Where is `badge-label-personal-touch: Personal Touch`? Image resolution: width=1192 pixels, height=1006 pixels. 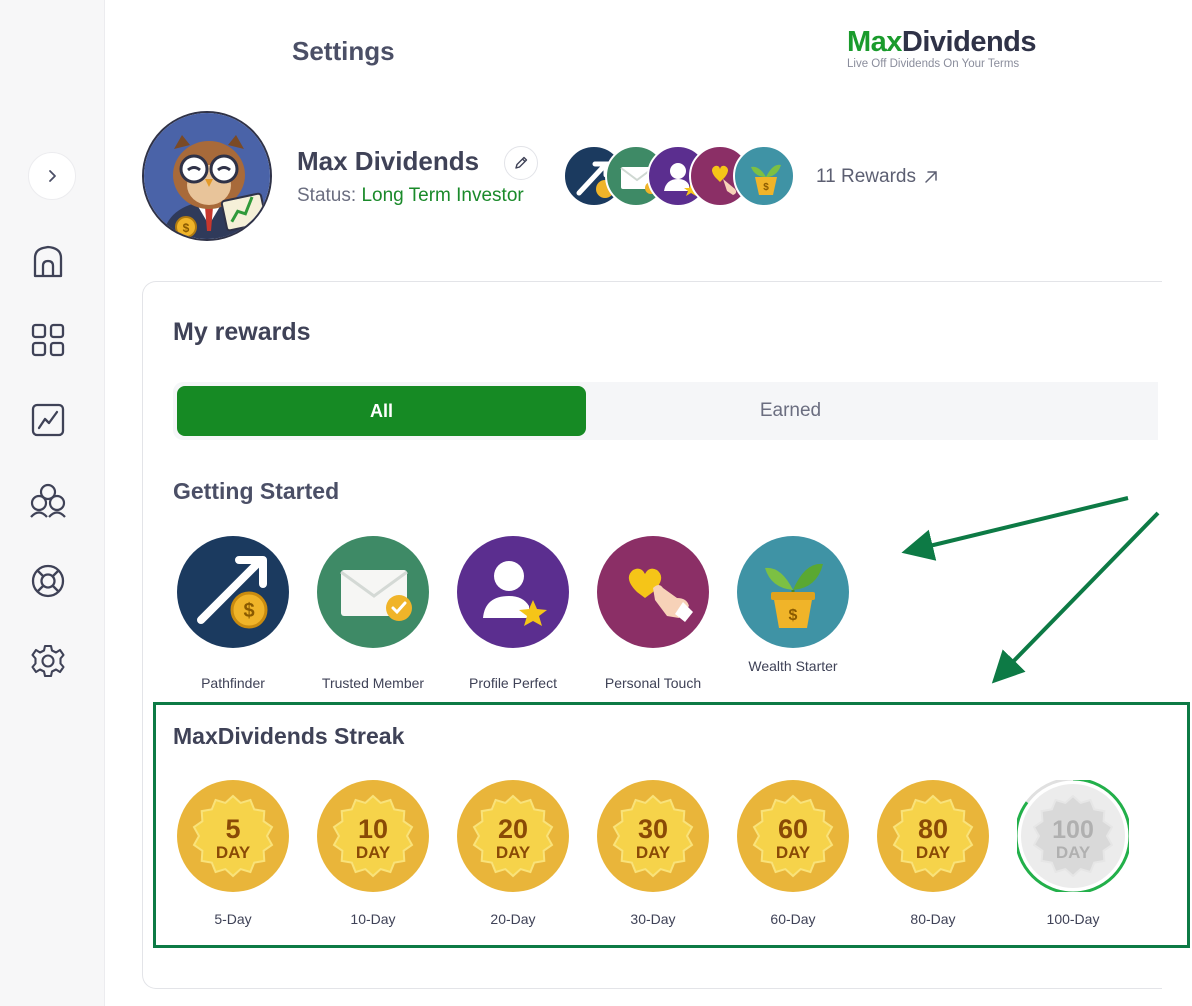
badge-label-personal-touch: Personal Touch is located at coordinates (653, 683).